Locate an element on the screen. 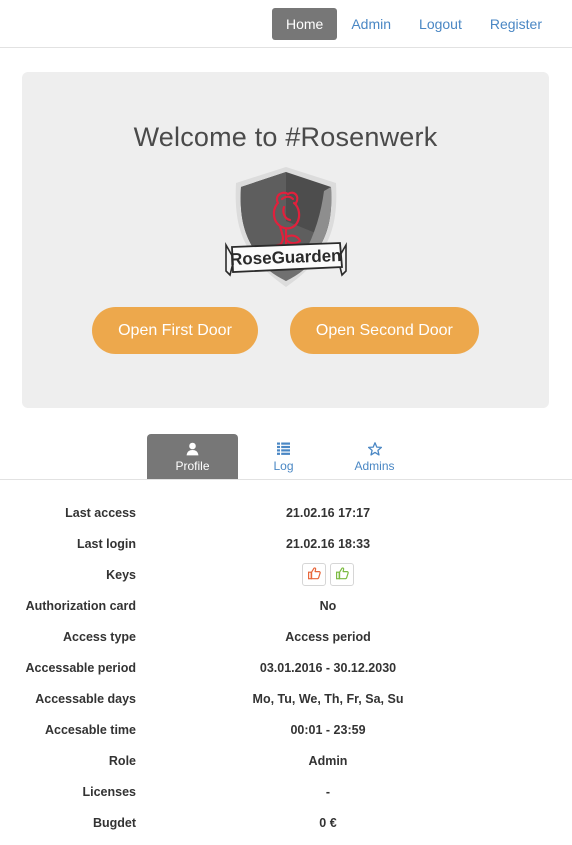 The image size is (572, 845). main-navigation: Home Admin Logout Register is located at coordinates (413, 23).